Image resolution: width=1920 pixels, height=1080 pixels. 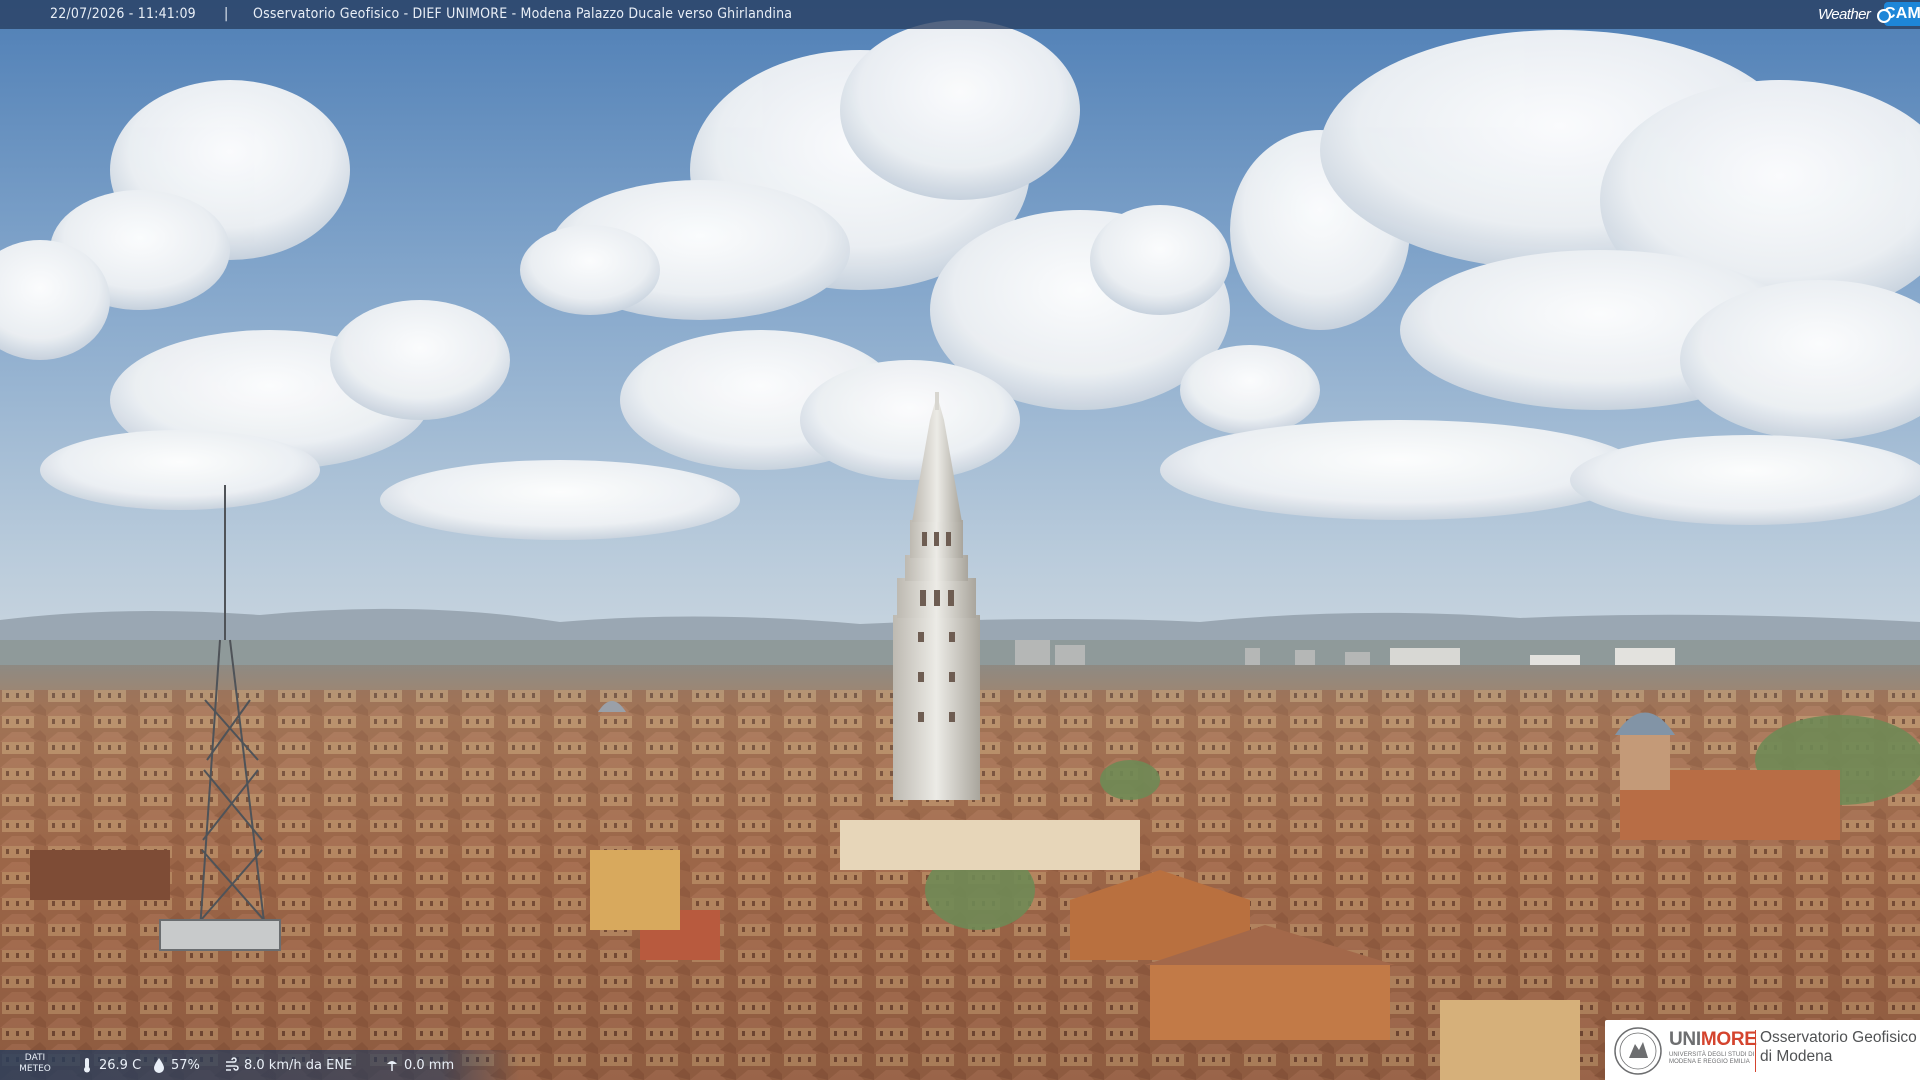 I want to click on weathercam-logo: Weather CAM, so click(x=1869, y=14).